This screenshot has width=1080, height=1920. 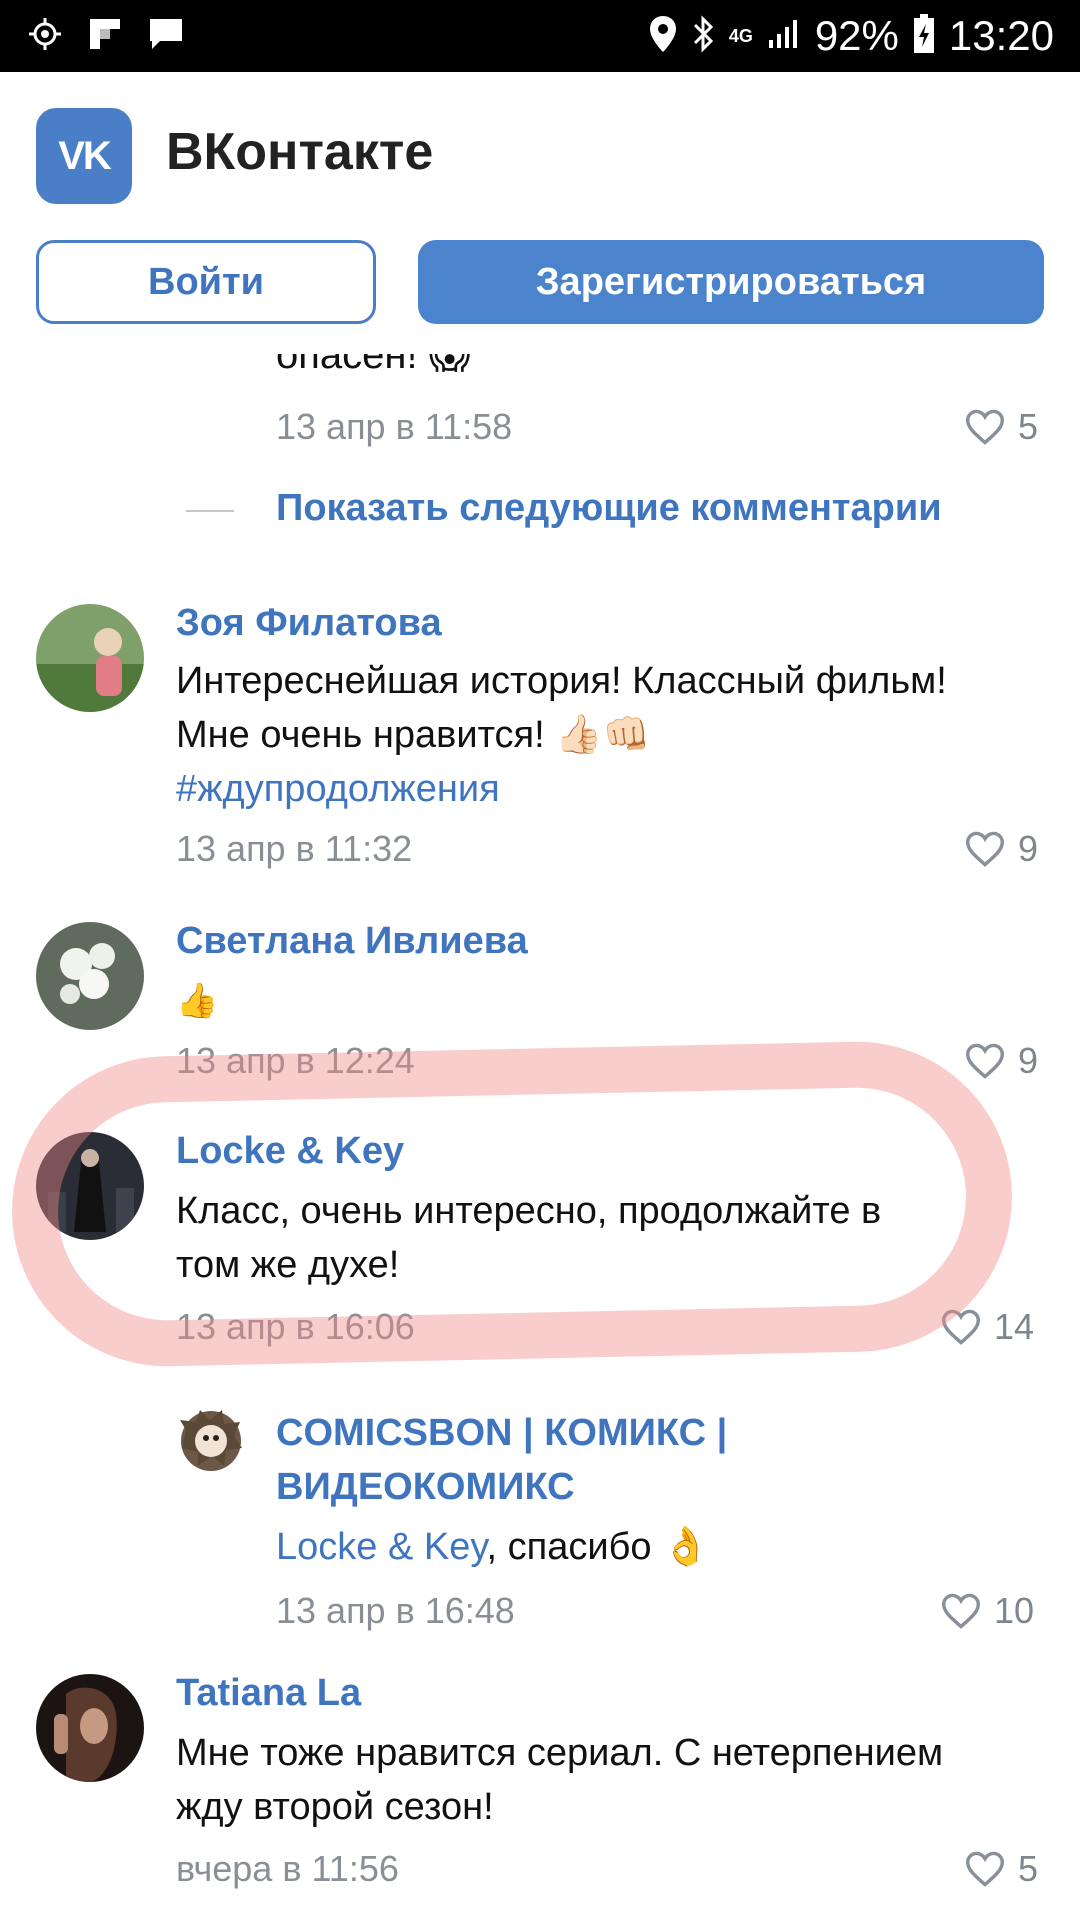 What do you see at coordinates (609, 508) in the screenshot?
I see `show-more-comments-link: Показать следующие комментарии` at bounding box center [609, 508].